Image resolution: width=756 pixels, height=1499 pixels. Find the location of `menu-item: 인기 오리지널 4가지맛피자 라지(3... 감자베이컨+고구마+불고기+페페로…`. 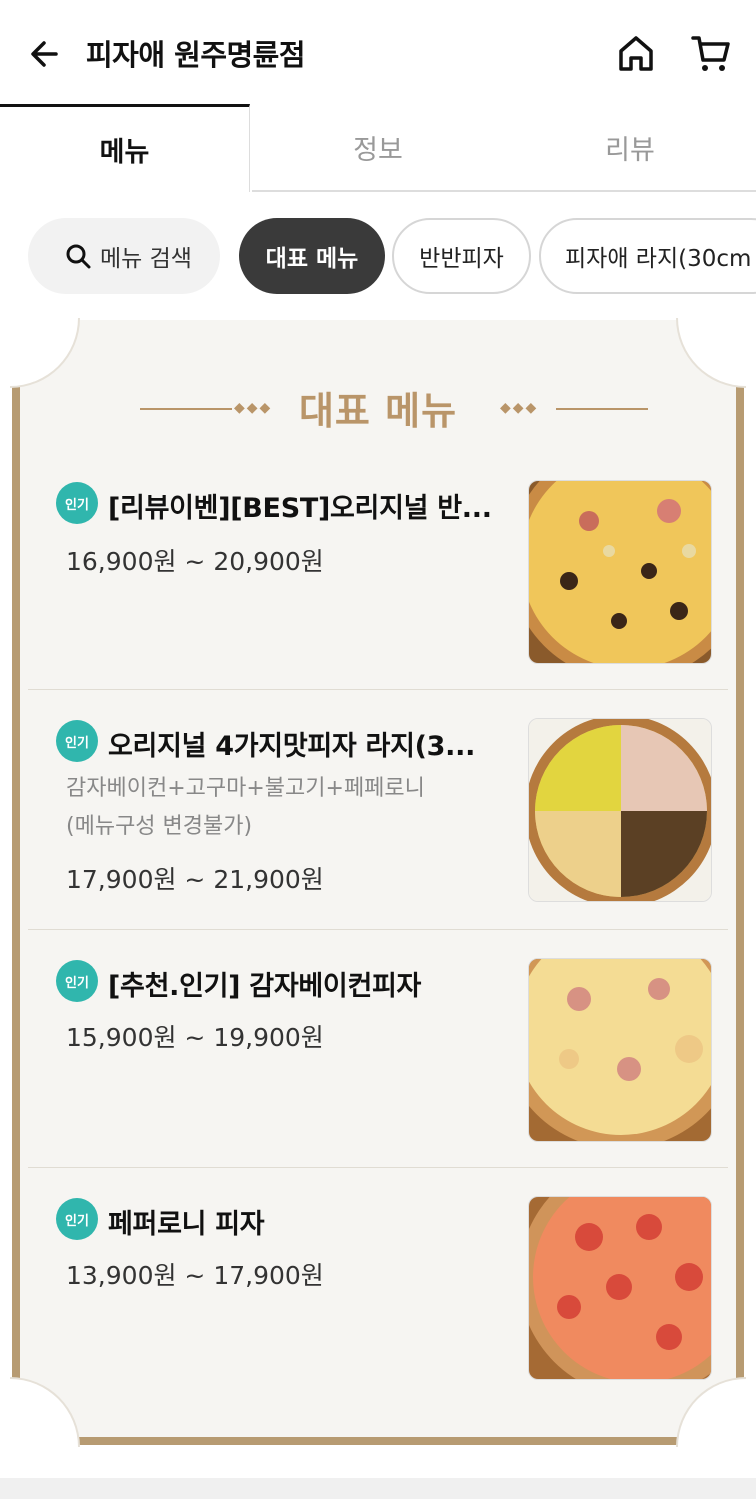

menu-item: 인기 오리지널 4가지맛피자 라지(3... 감자베이컨+고구마+불고기+페페로… is located at coordinates (378, 810).